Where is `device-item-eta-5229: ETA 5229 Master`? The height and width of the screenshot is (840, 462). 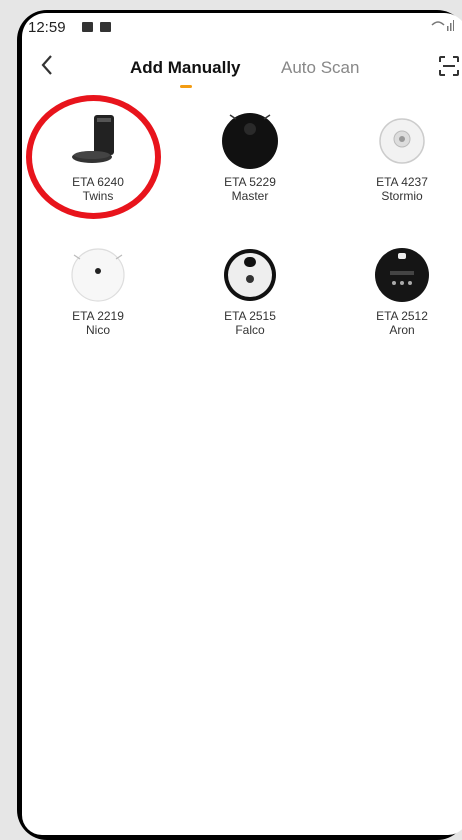
device-item-eta-5229: ETA 5229 Master is located at coordinates (250, 156).